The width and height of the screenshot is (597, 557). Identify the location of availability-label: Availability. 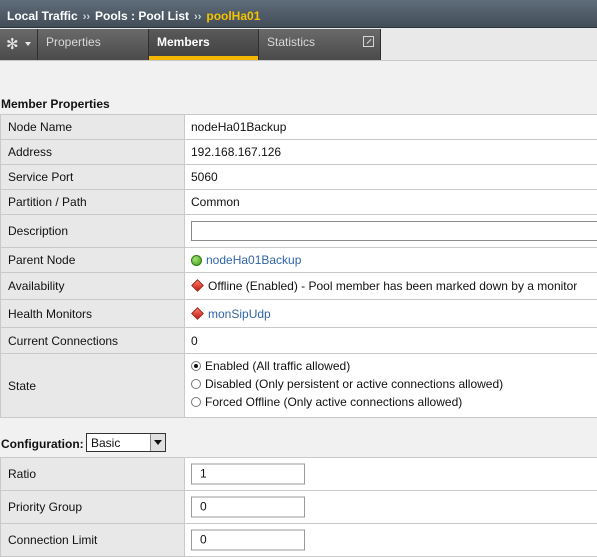
(36, 286).